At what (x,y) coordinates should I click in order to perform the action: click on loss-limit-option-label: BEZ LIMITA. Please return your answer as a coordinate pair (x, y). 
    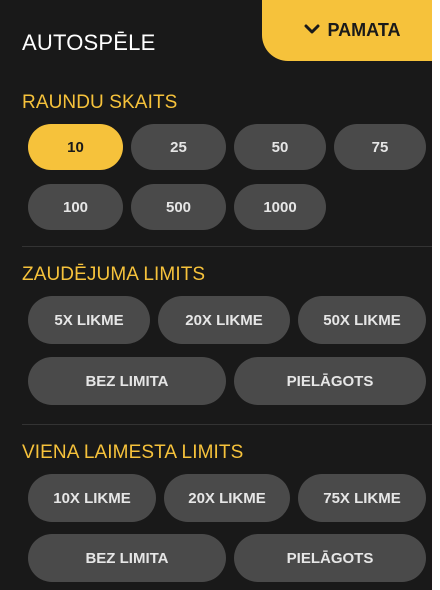
    Looking at the image, I should click on (127, 381).